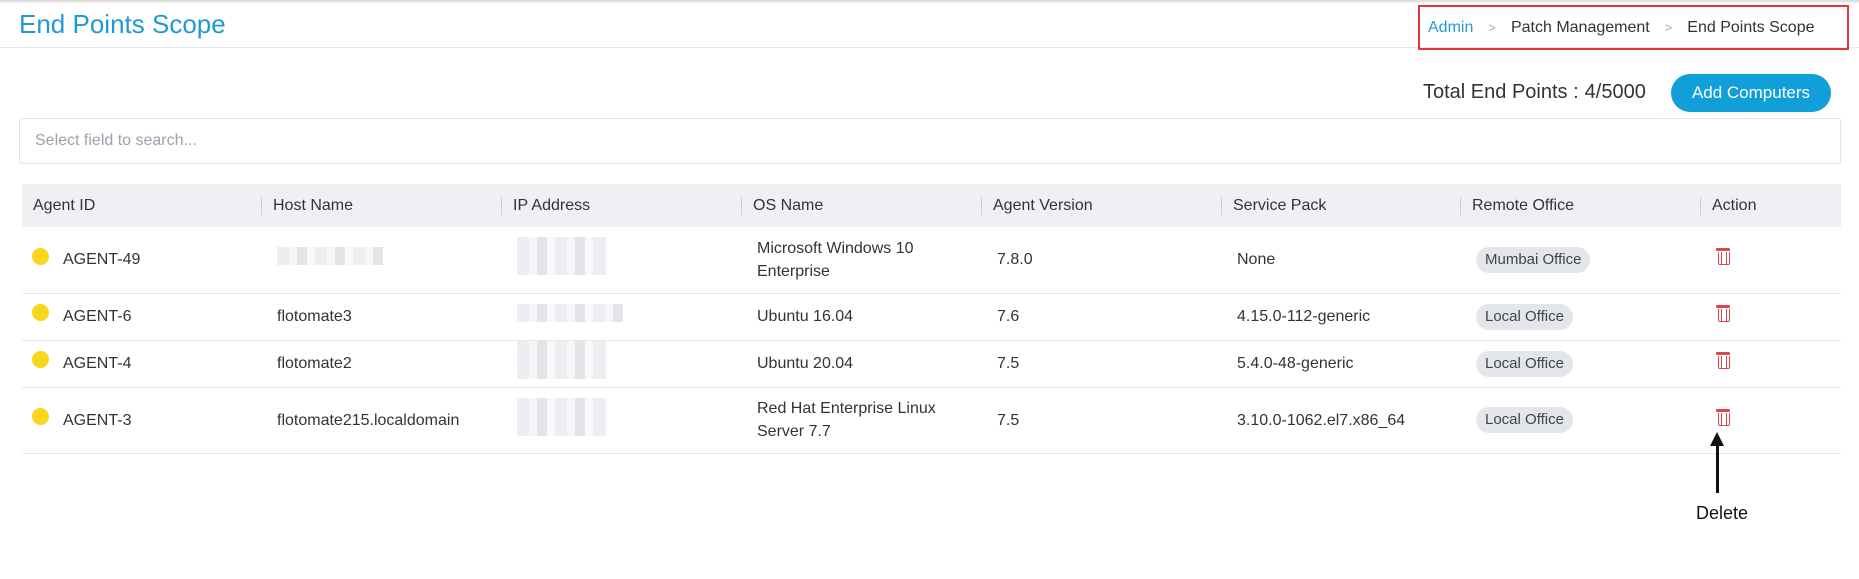  What do you see at coordinates (381, 205) in the screenshot?
I see `column-header-host-name: Host Name` at bounding box center [381, 205].